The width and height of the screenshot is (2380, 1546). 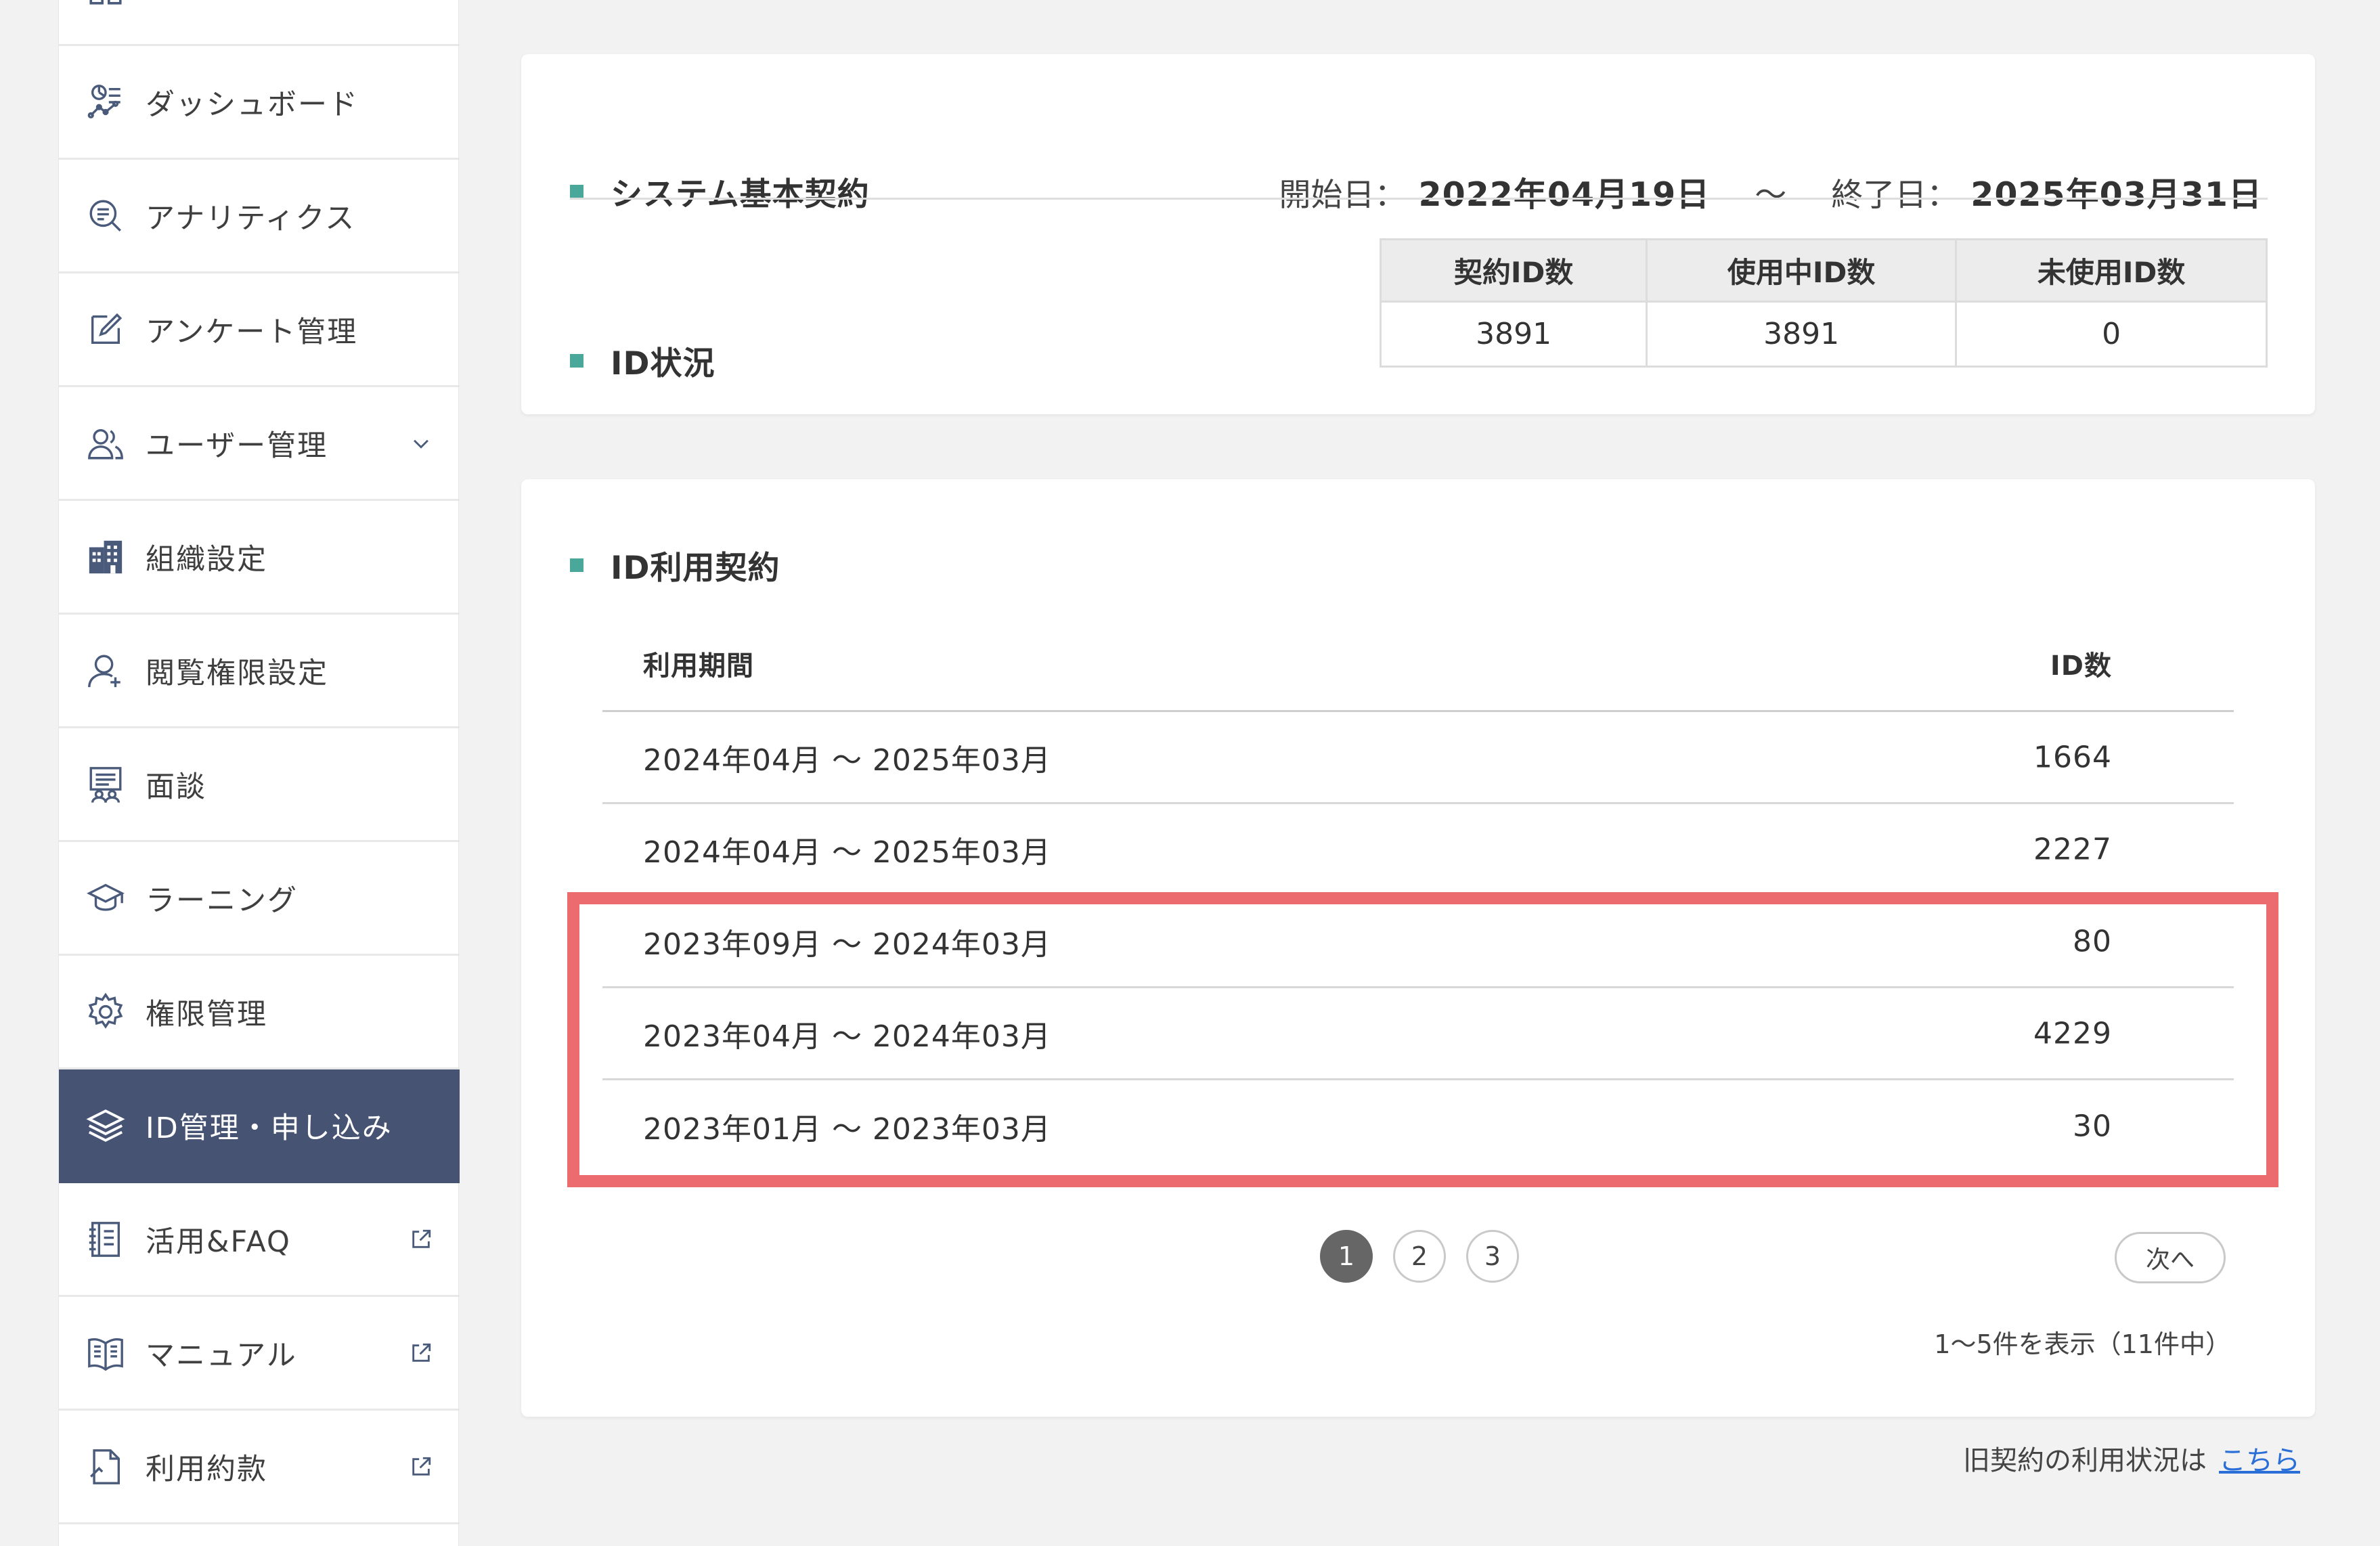 I want to click on id-count-cell: 4229, so click(x=2072, y=1033).